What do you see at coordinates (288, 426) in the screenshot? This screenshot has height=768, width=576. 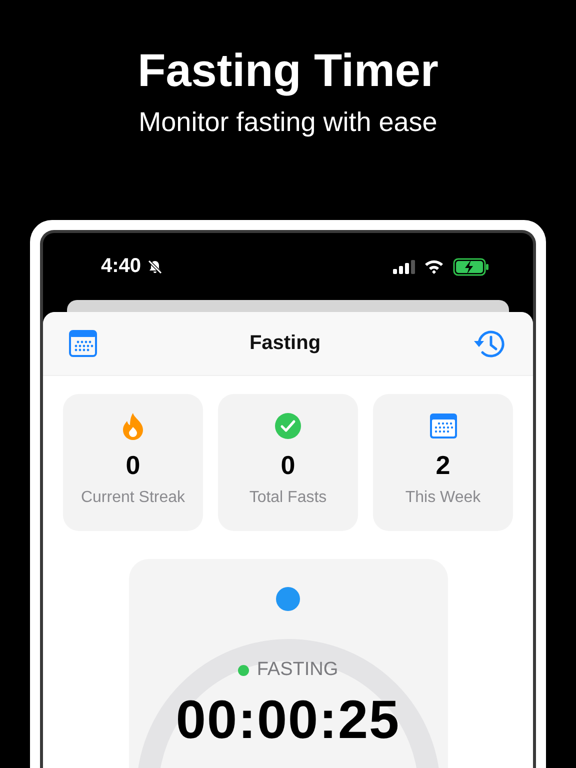 I see `check-circle-icon` at bounding box center [288, 426].